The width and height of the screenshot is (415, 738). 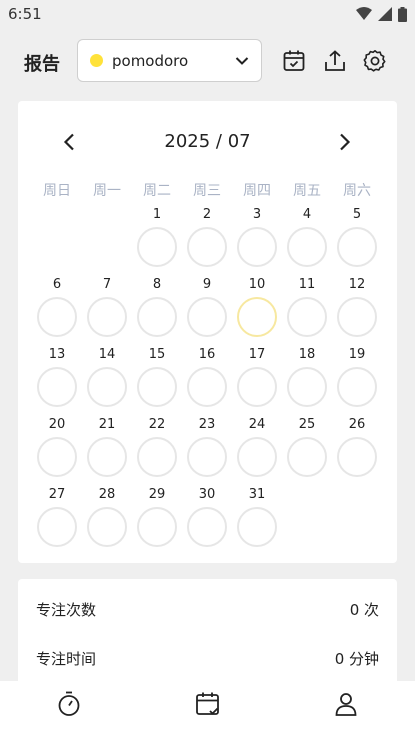 I want to click on calendar-day: 3, so click(x=257, y=238).